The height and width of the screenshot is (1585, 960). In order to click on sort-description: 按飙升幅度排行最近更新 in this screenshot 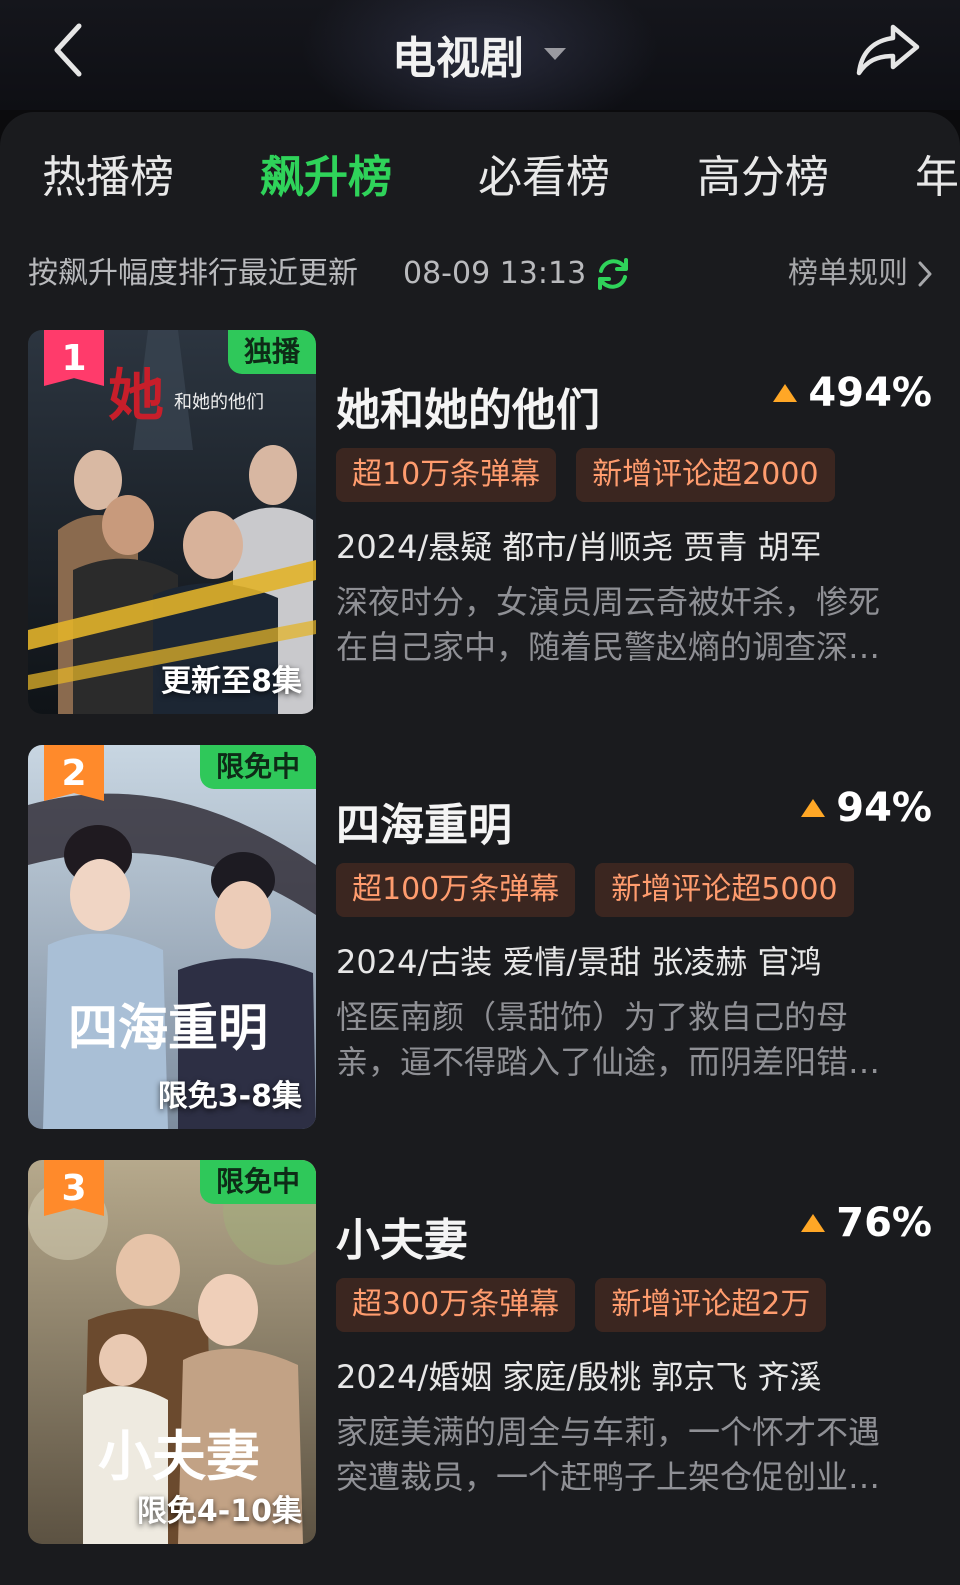, I will do `click(193, 273)`.